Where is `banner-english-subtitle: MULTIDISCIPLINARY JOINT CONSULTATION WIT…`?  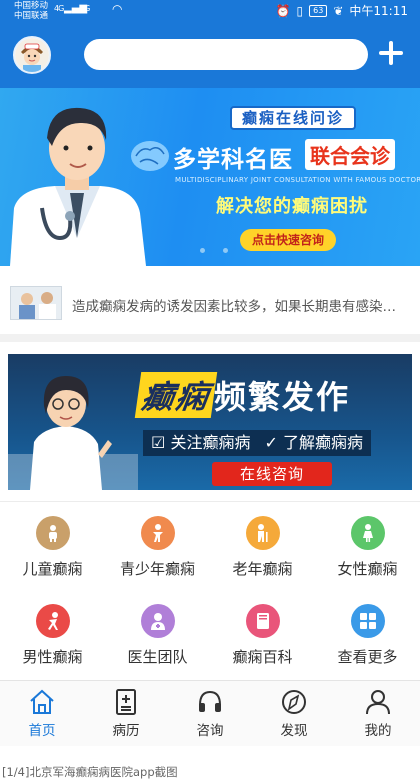 banner-english-subtitle: MULTIDISCIPLINARY JOINT CONSULTATION WIT… is located at coordinates (297, 180).